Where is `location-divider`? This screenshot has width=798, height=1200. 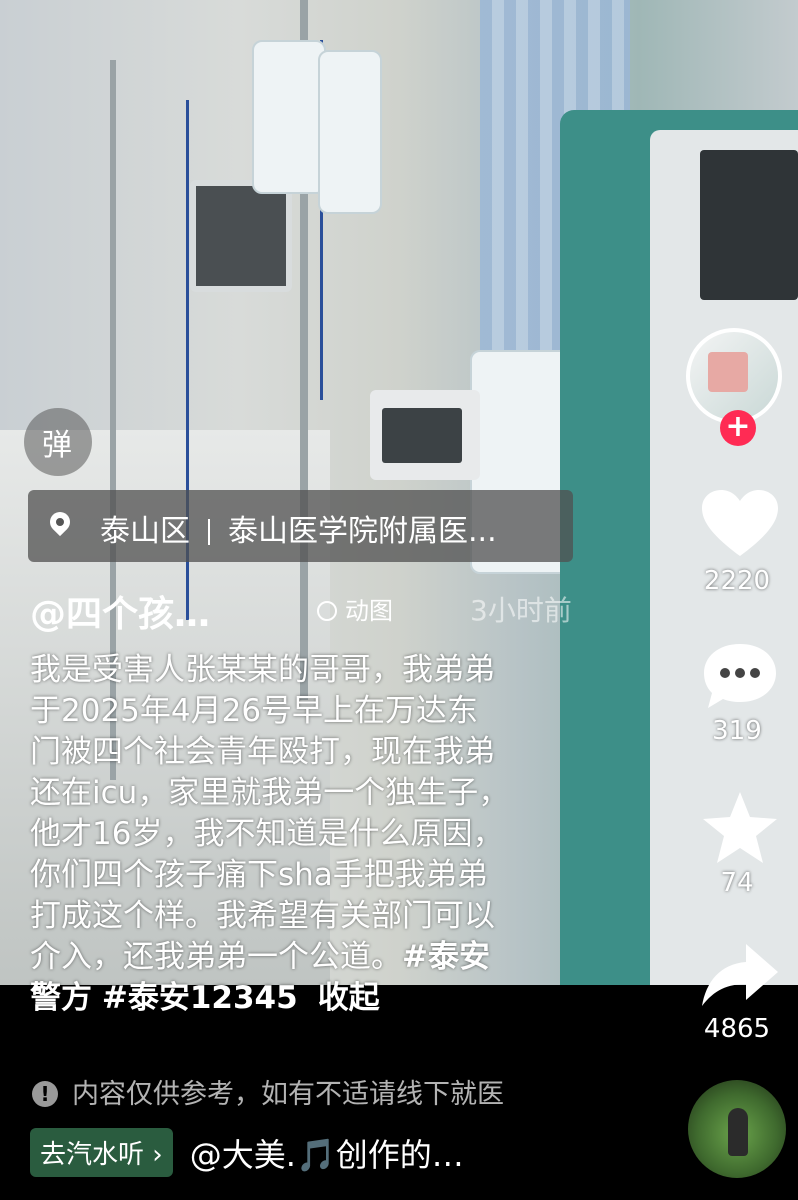 location-divider is located at coordinates (209, 532).